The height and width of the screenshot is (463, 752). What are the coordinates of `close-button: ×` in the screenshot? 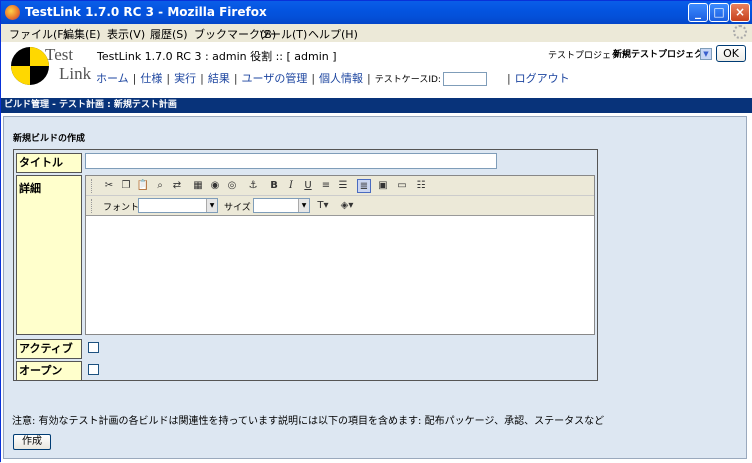 It's located at (740, 12).